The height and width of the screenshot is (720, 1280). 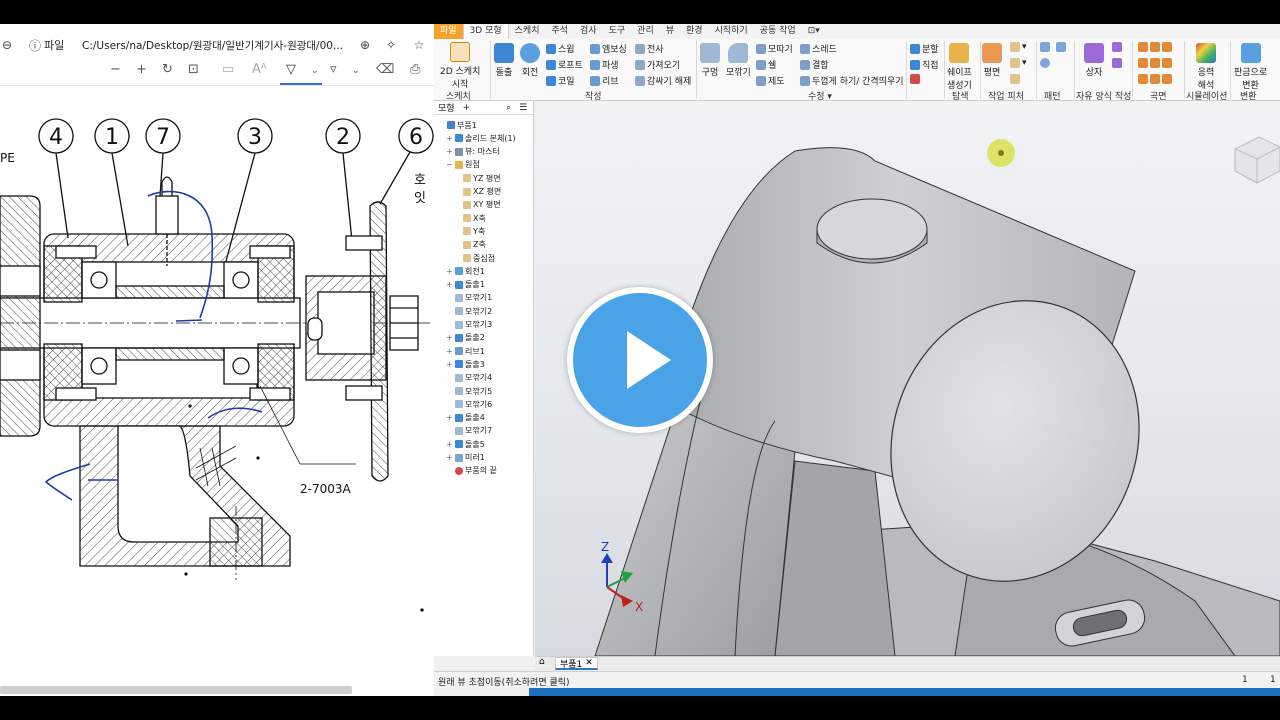 I want to click on tab-3d-model: 3D 모형, so click(x=485, y=31).